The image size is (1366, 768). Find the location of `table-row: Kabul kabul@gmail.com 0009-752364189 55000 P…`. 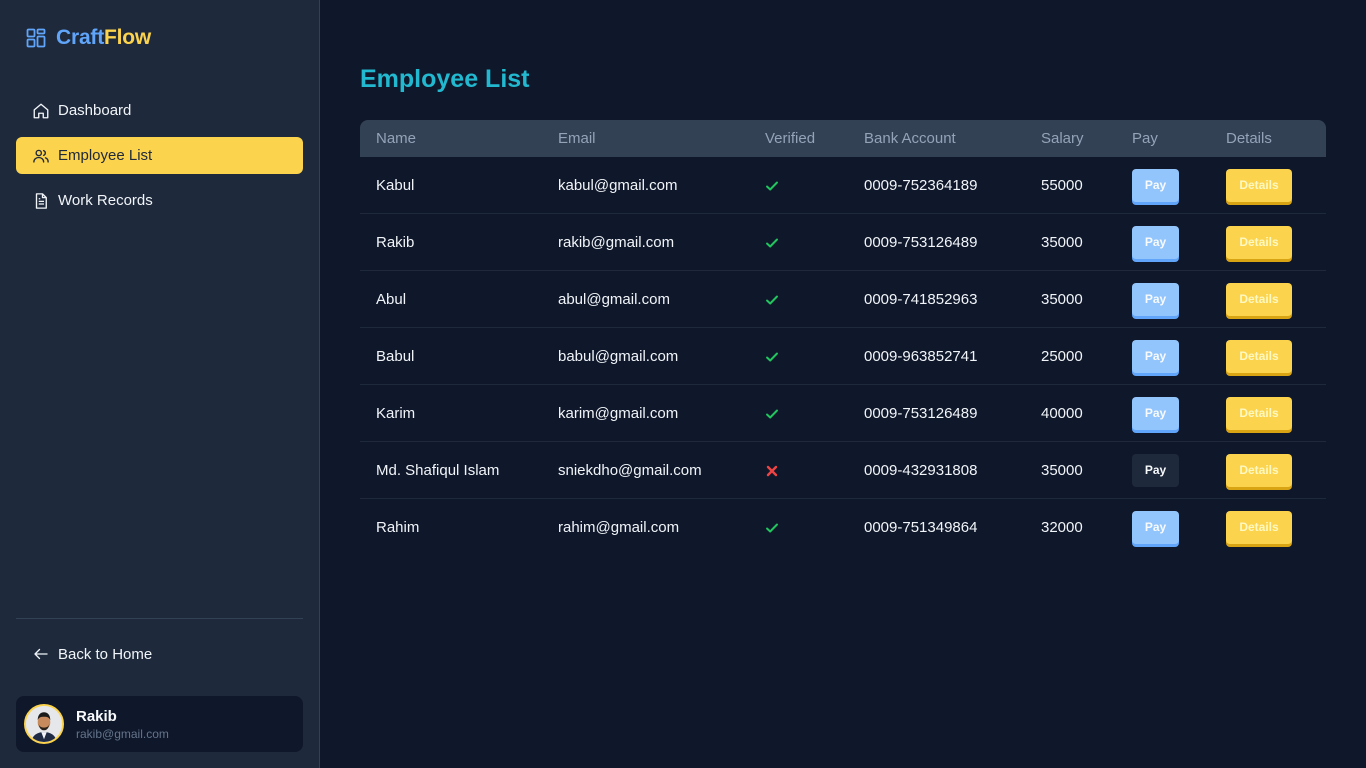

table-row: Kabul kabul@gmail.com 0009-752364189 55000 P… is located at coordinates (843, 185).